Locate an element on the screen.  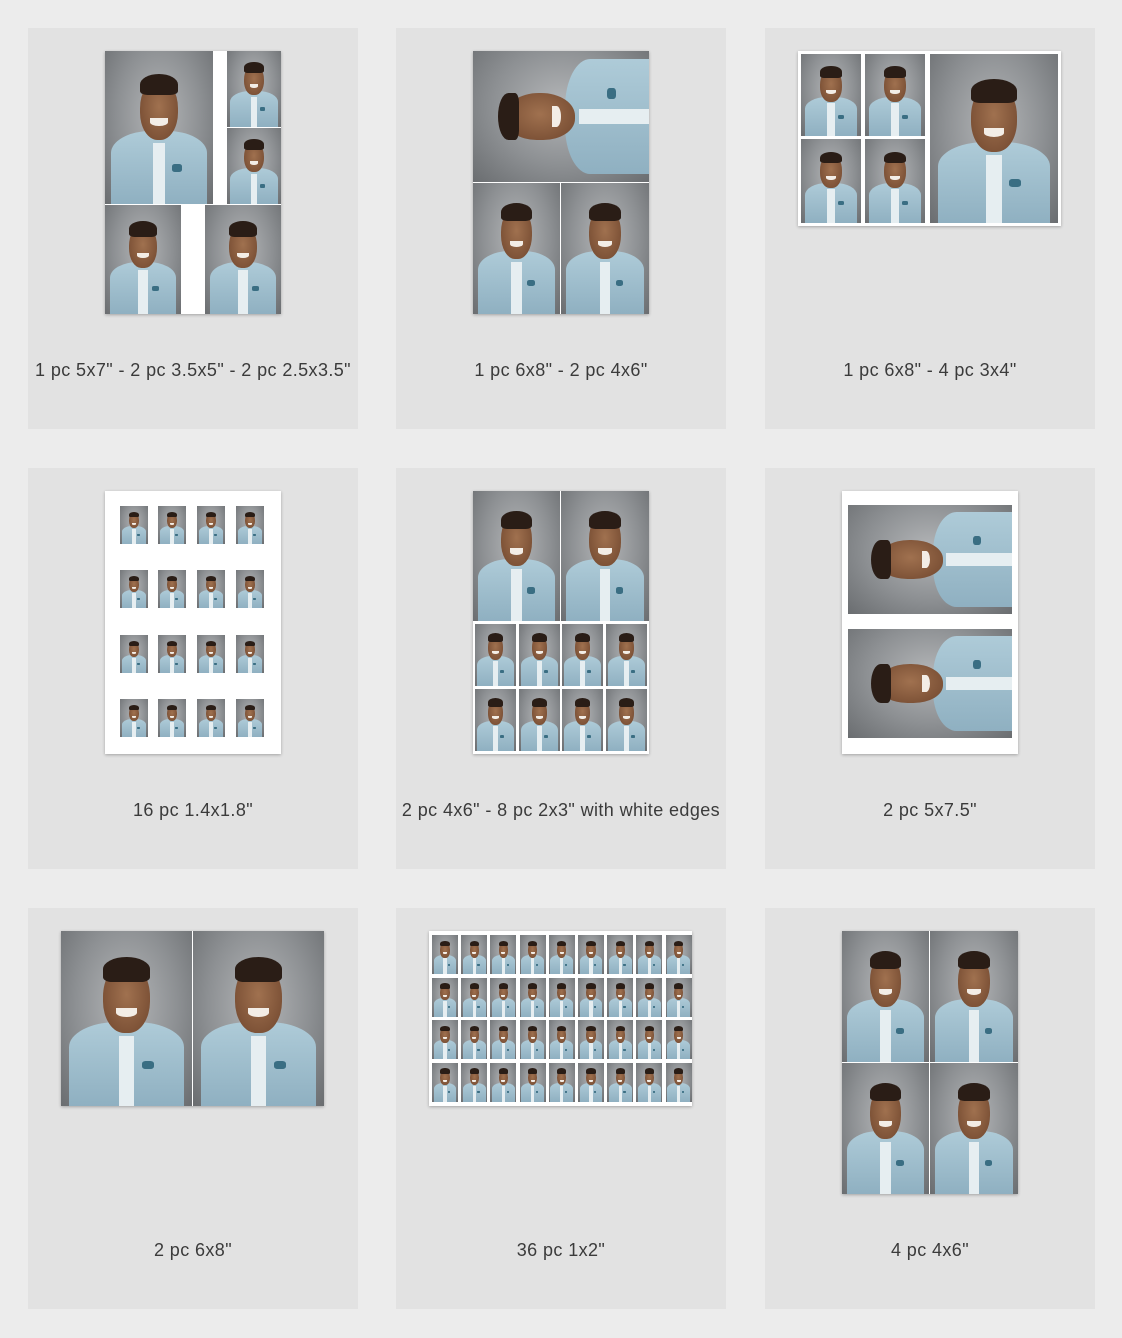
layout-card-5: 2 pc 4x6" - 8 pc 2x3" with white edges is located at coordinates (561, 668).